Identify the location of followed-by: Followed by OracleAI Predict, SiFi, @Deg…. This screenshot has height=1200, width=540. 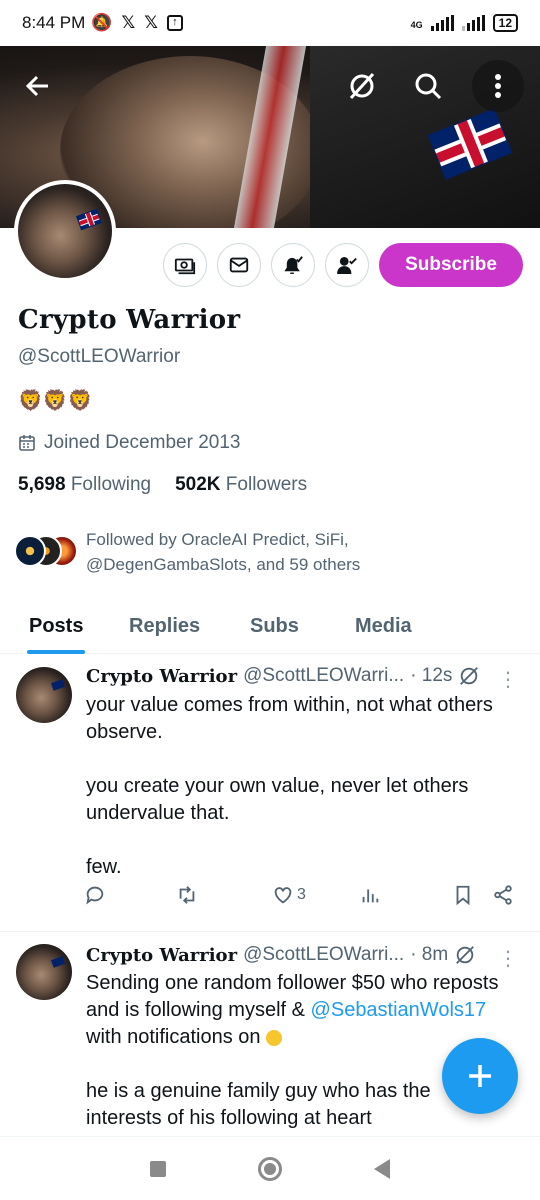
(220, 552).